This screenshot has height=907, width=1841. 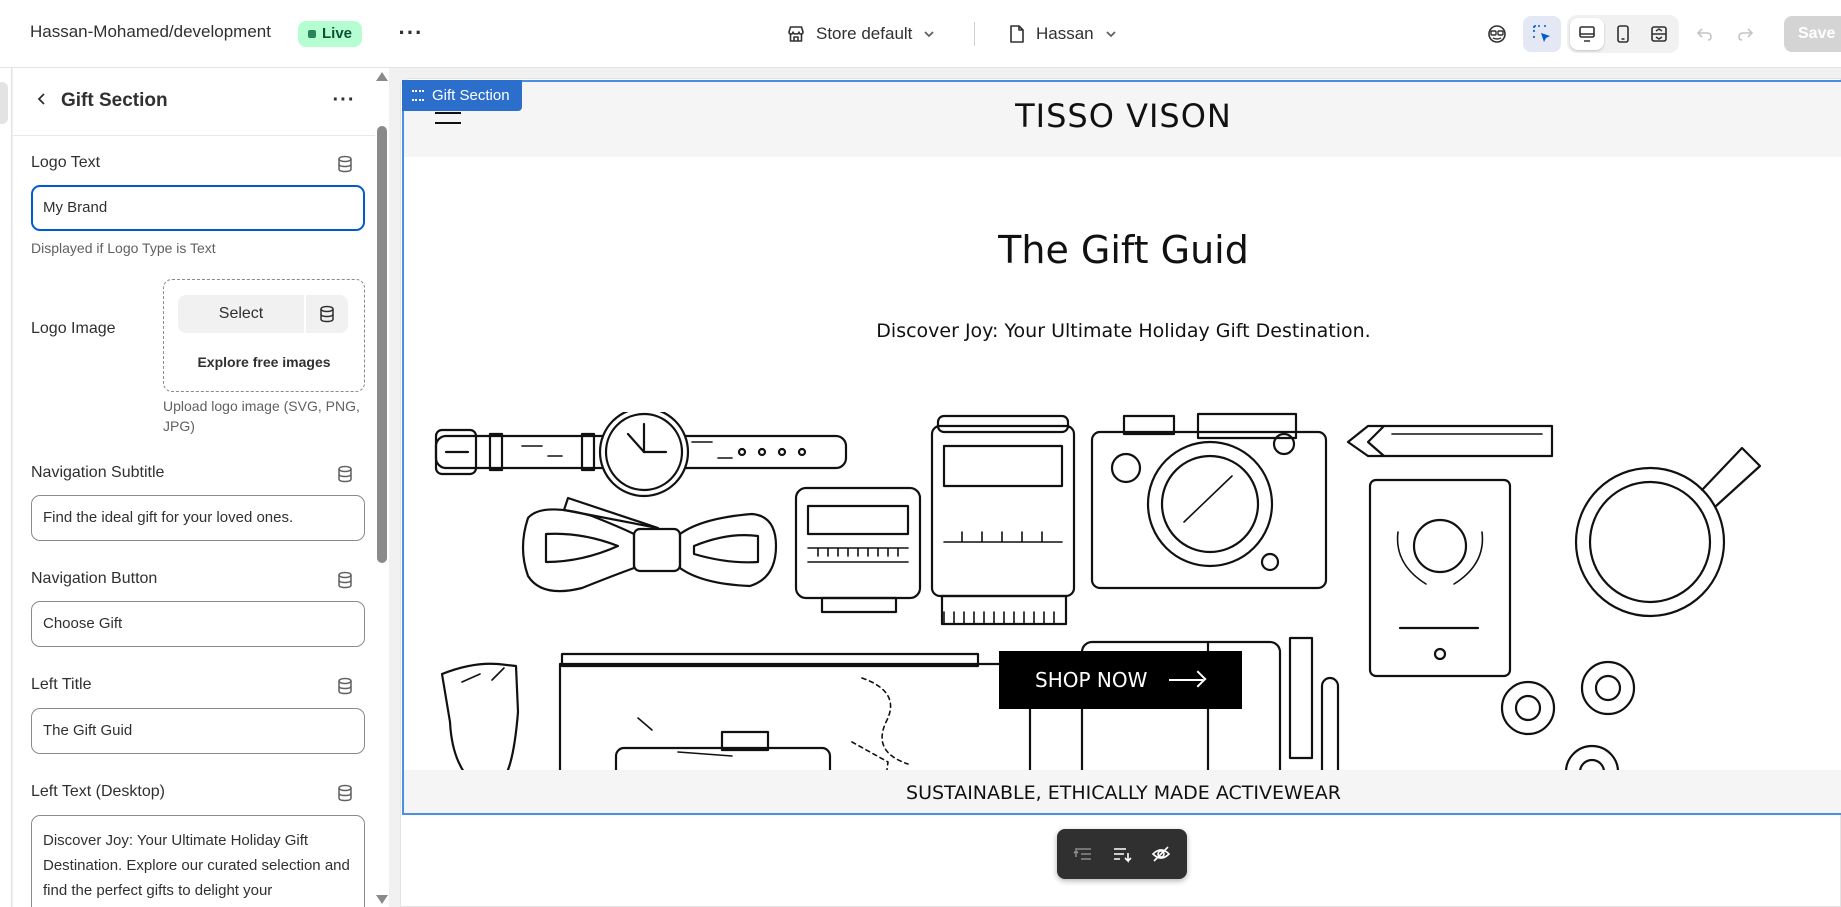 What do you see at coordinates (98, 791) in the screenshot?
I see `left-text-desktop-label: Left Text (Desktop)` at bounding box center [98, 791].